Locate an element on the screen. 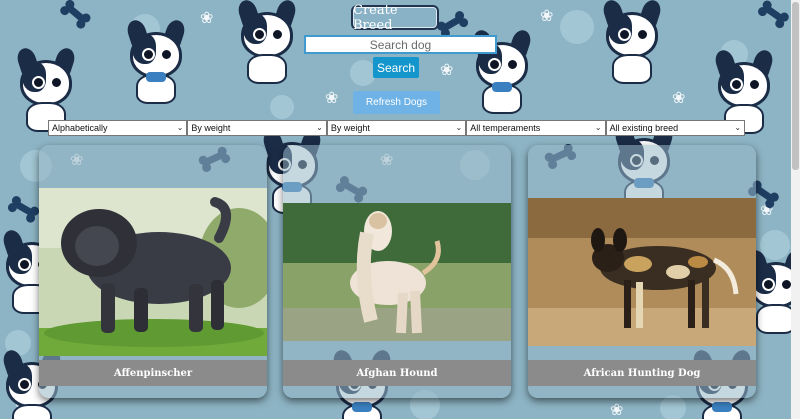 The width and height of the screenshot is (800, 419). refresh-dogs-label: Refresh Dogs is located at coordinates (396, 102).